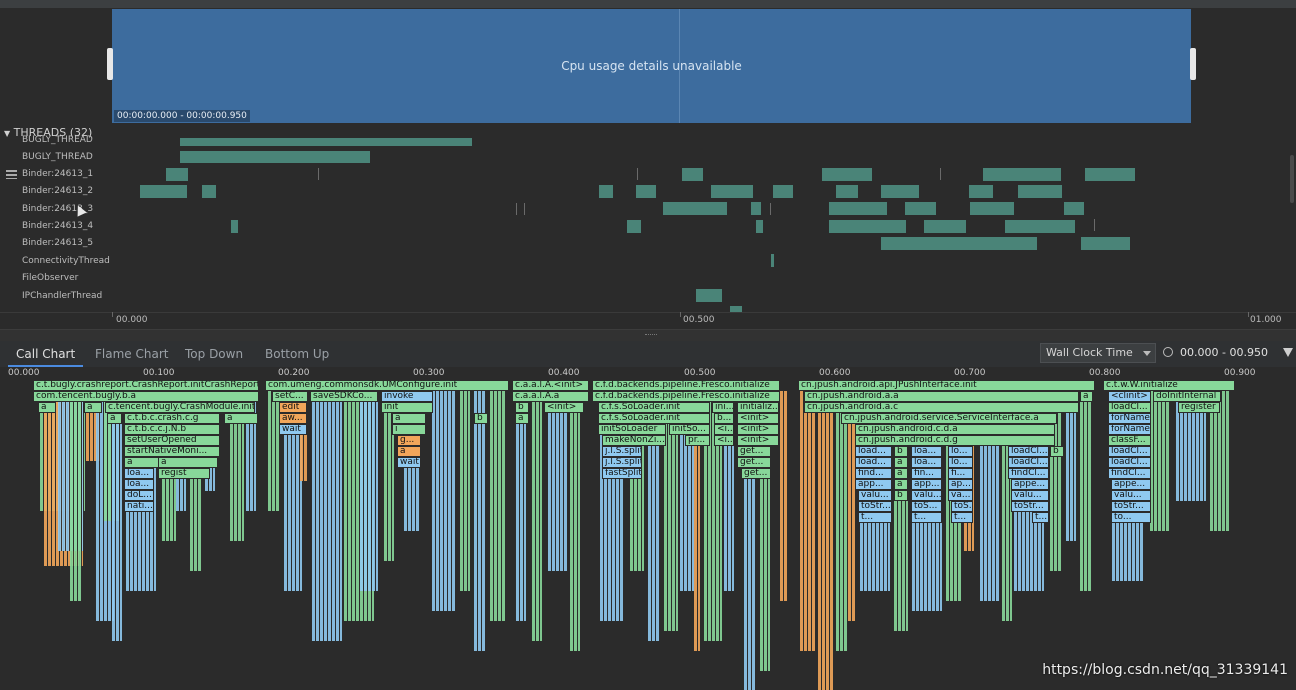 This screenshot has height=690, width=1296. What do you see at coordinates (110, 64) in the screenshot?
I see `selection-handle-left` at bounding box center [110, 64].